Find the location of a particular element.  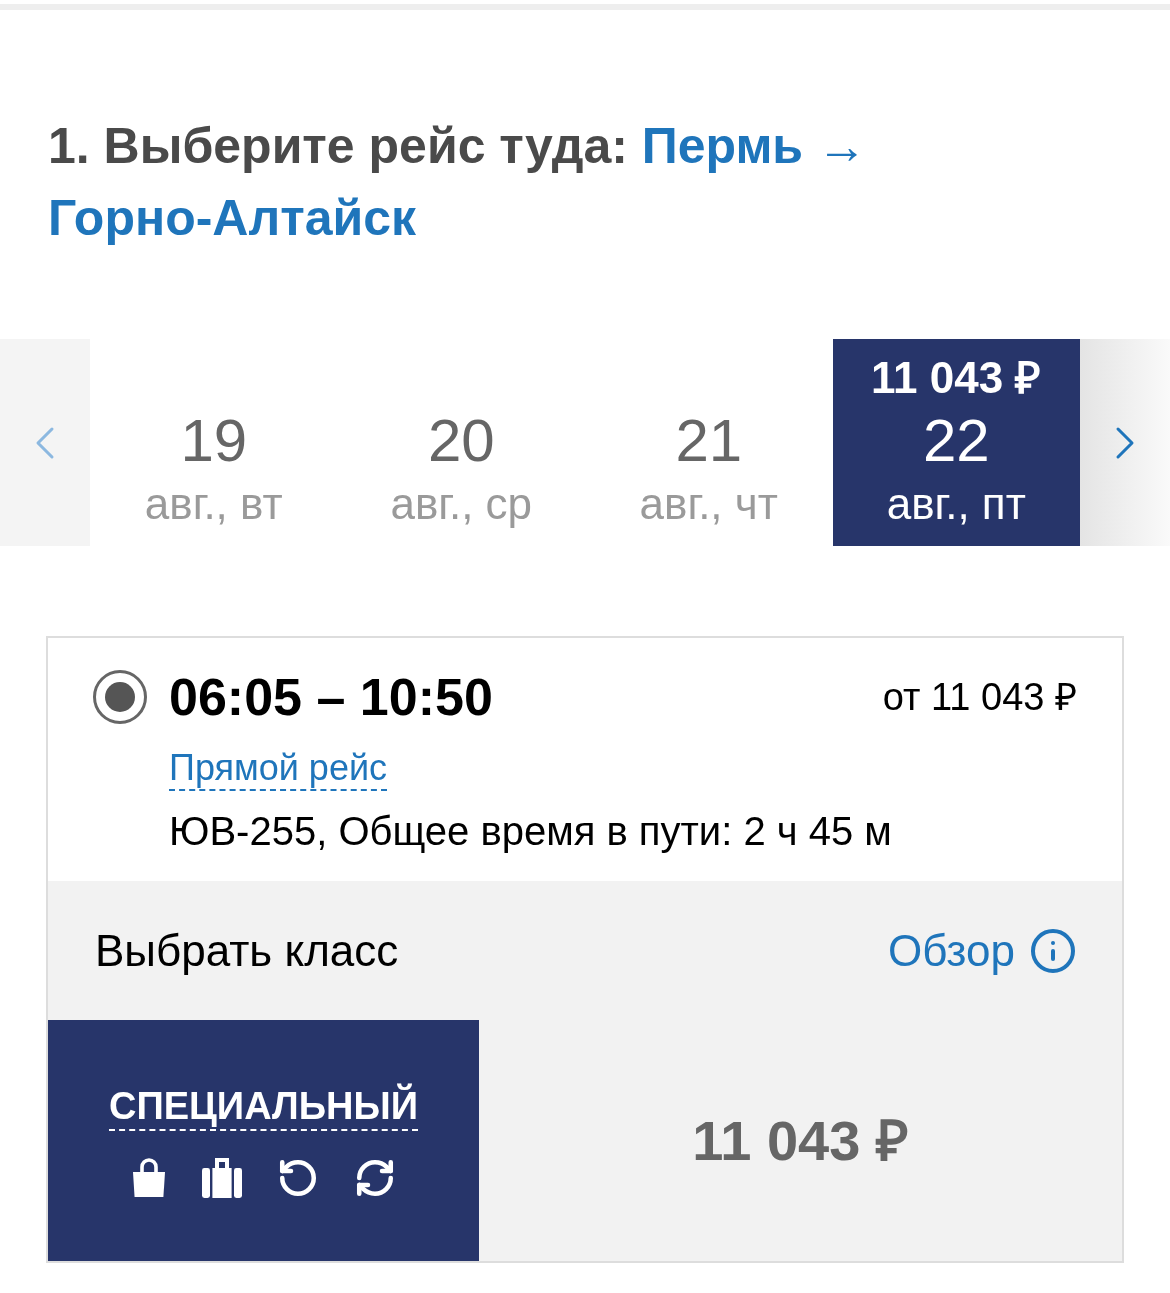

day-number: 19 is located at coordinates (214, 441).